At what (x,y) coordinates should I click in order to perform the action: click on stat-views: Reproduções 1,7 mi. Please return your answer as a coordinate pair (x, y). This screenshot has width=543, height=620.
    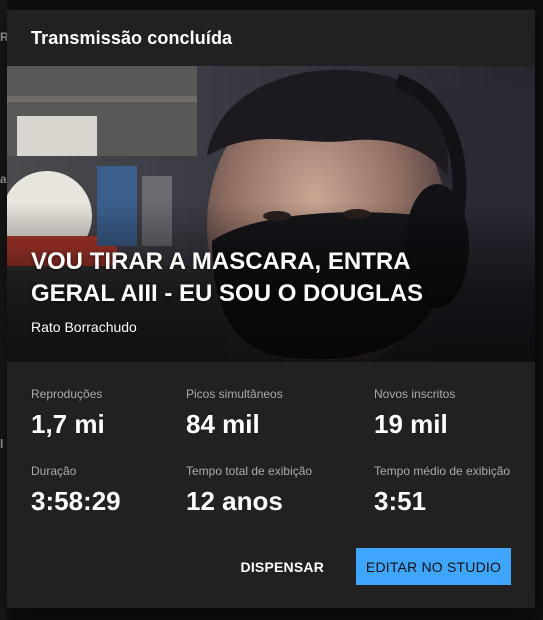
    Looking at the image, I should click on (108, 413).